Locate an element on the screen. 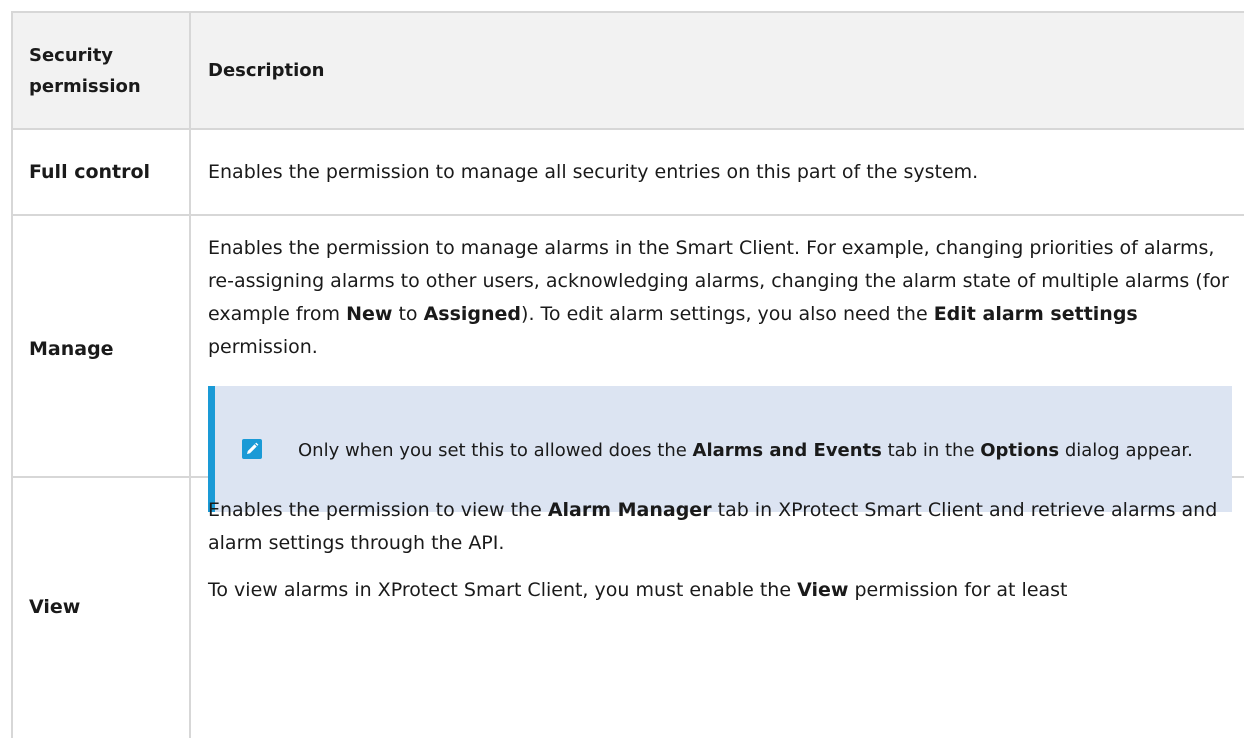 The image size is (1244, 738). bold-text: Alarm Manager is located at coordinates (629, 510).